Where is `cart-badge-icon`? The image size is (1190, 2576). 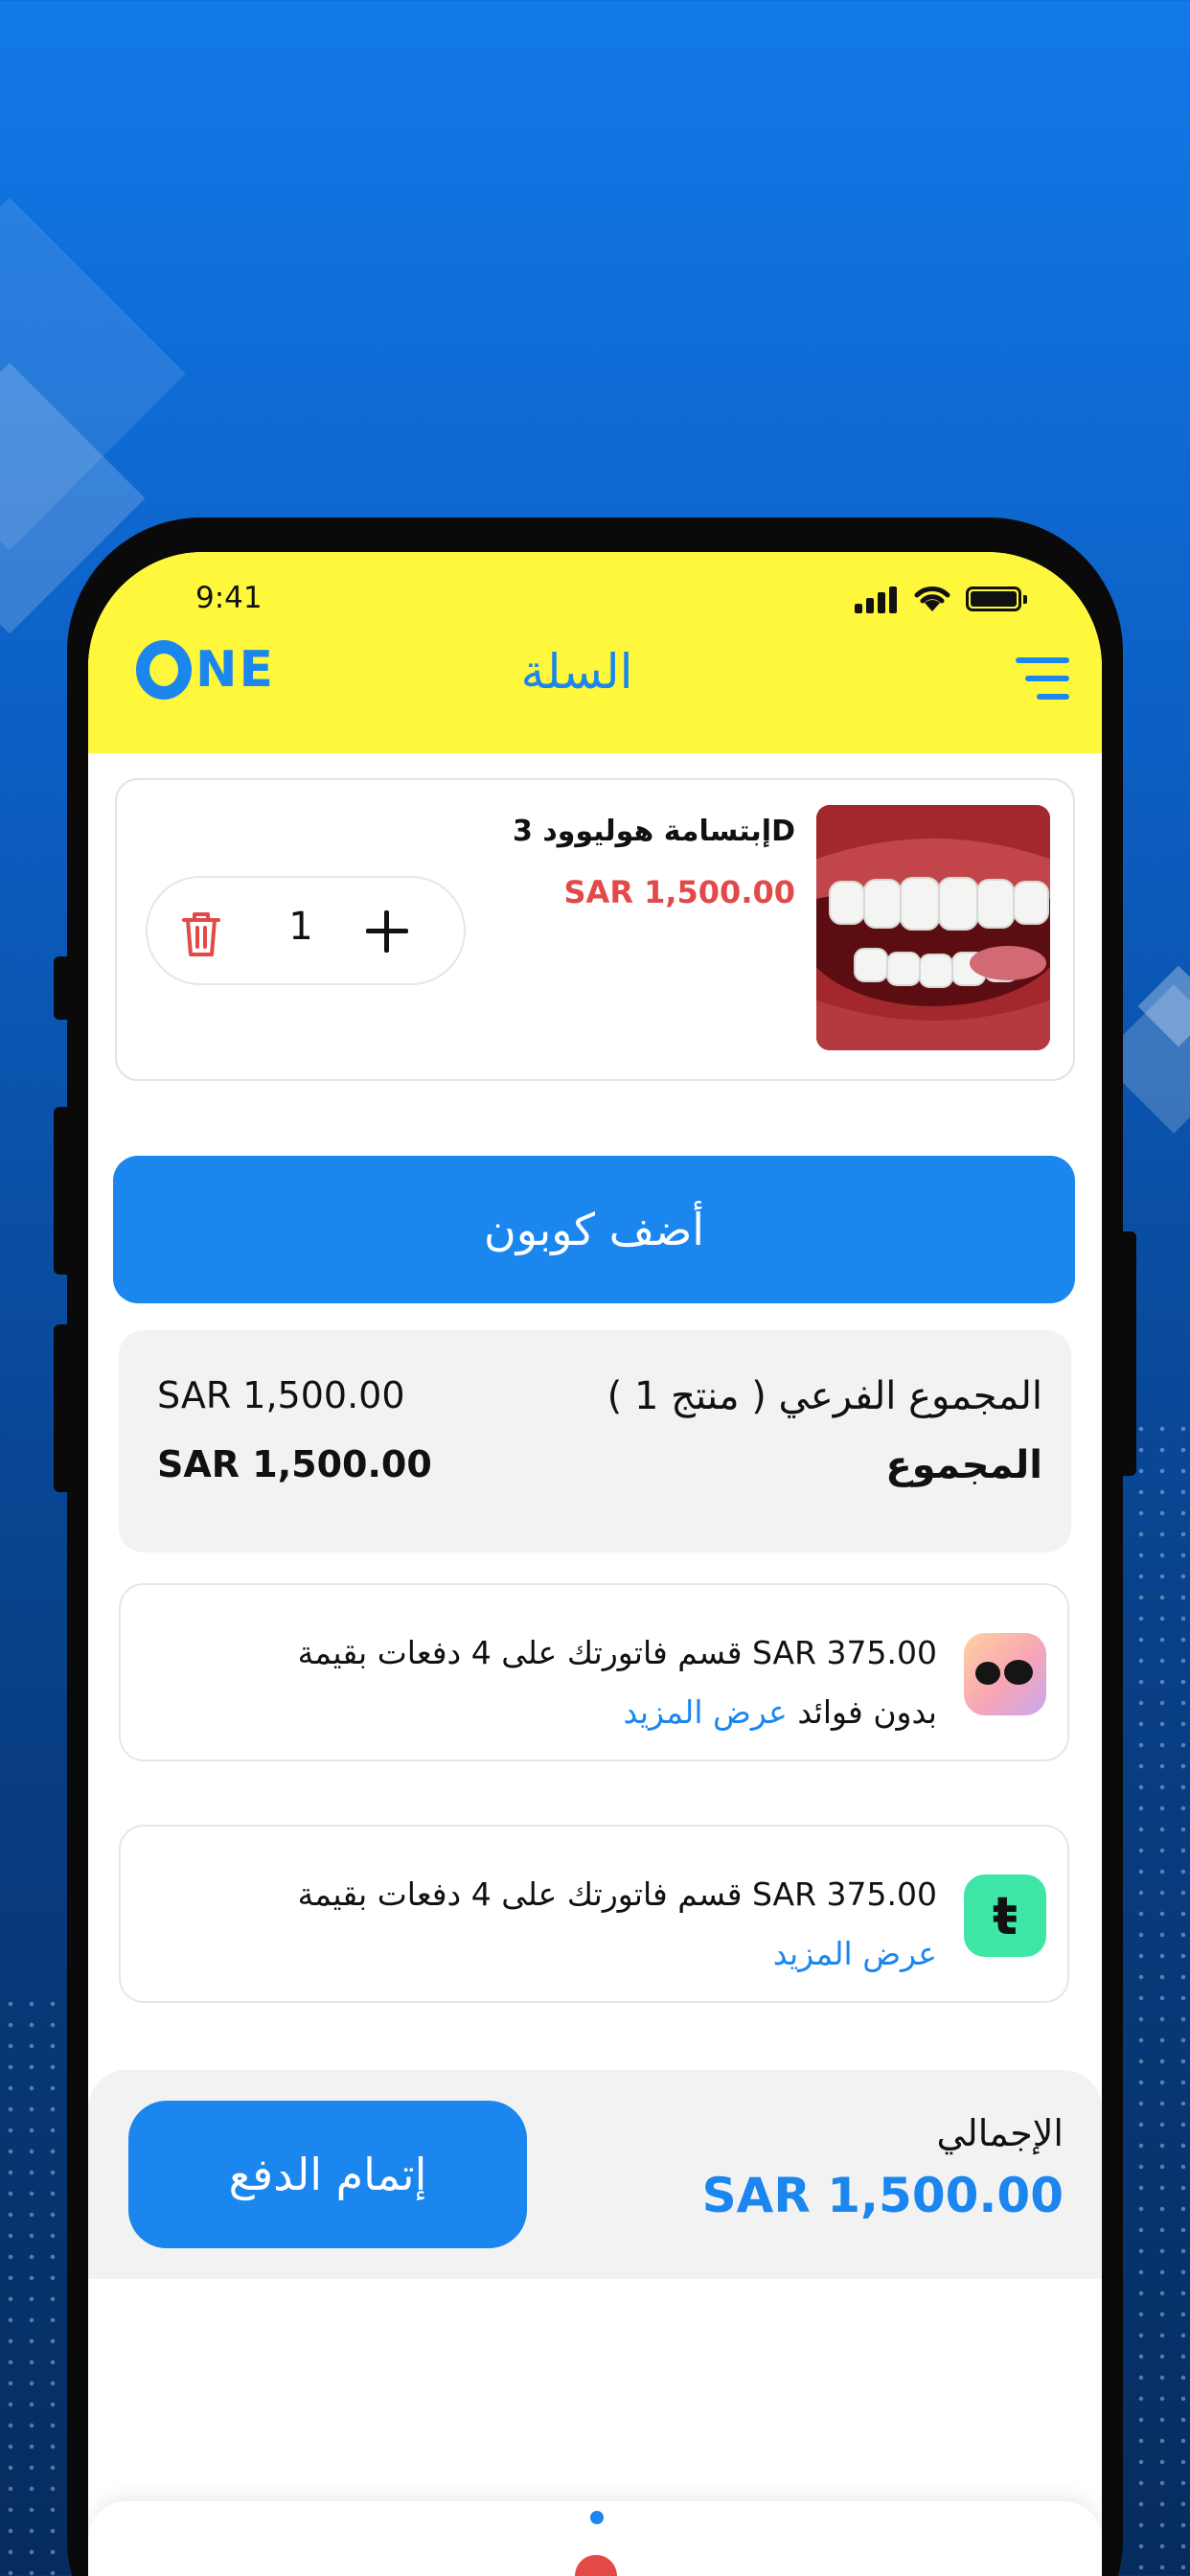
cart-badge-icon is located at coordinates (596, 2565).